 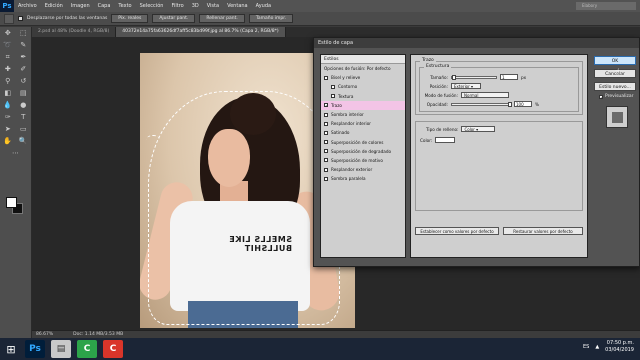 I want to click on shape-tool-icon: ▭, so click(x=23, y=129).